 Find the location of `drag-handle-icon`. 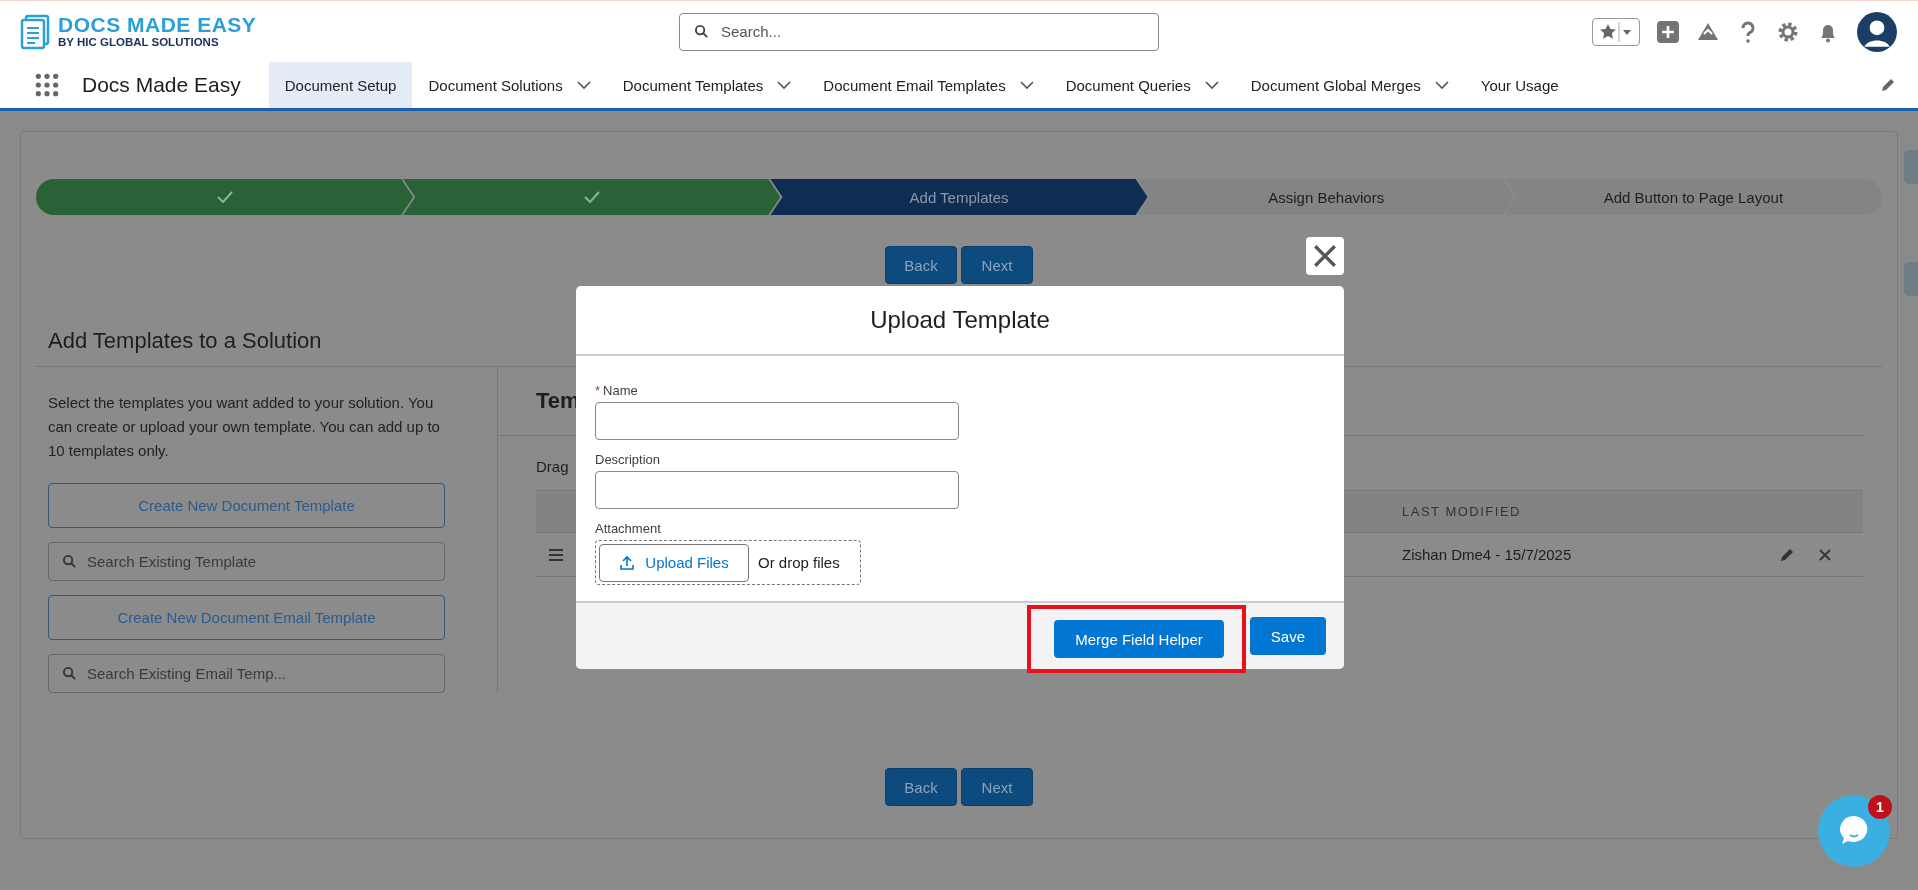

drag-handle-icon is located at coordinates (556, 554).